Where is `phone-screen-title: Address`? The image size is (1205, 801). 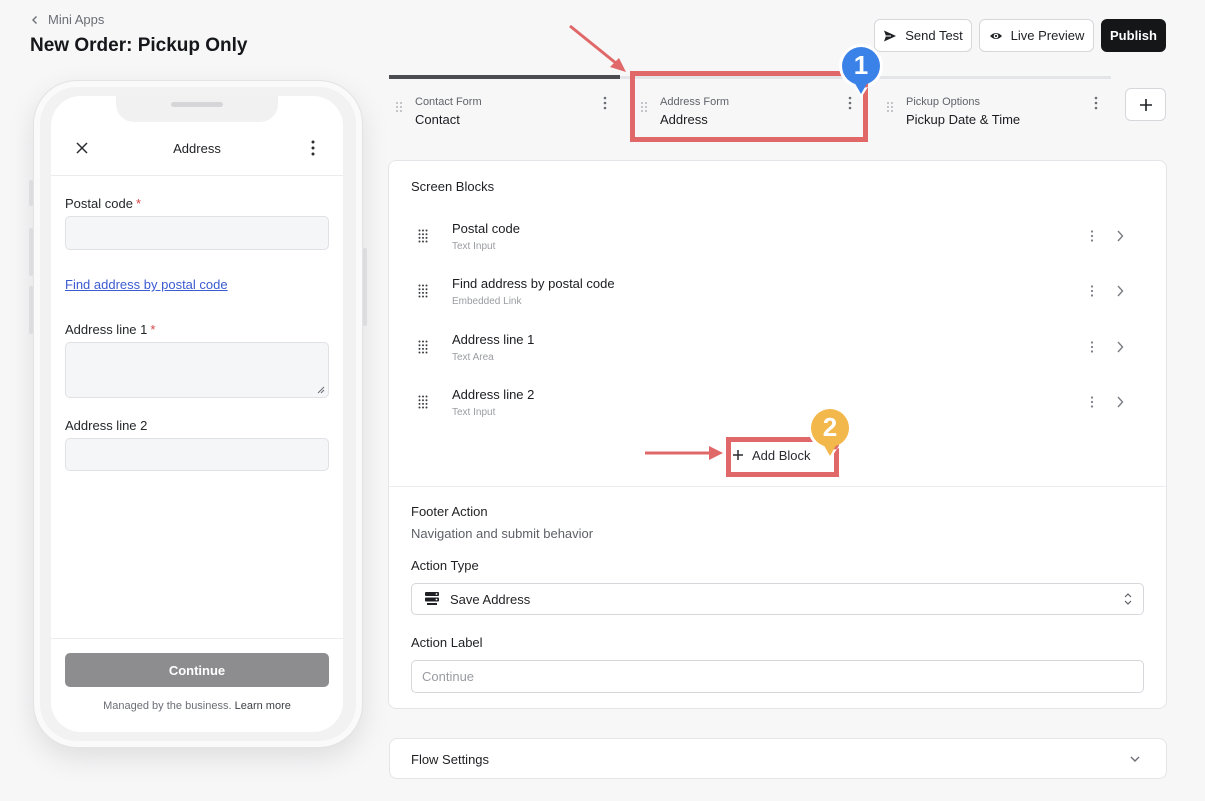 phone-screen-title: Address is located at coordinates (197, 148).